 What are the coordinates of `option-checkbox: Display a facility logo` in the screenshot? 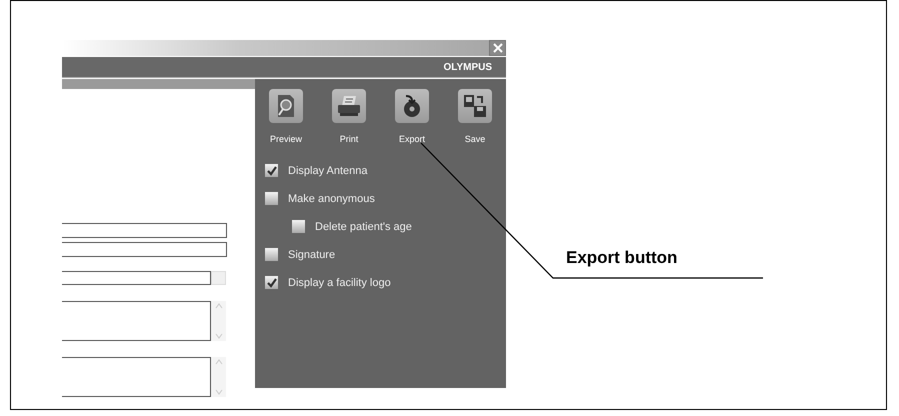 It's located at (385, 282).